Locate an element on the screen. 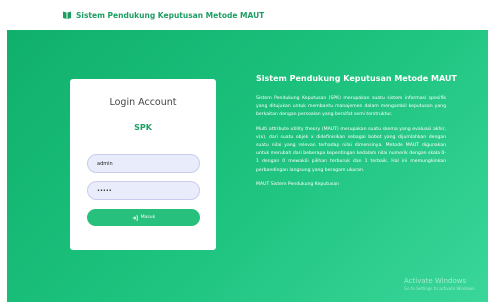 Image resolution: width=488 pixels, height=302 pixels. password-field is located at coordinates (143, 190).